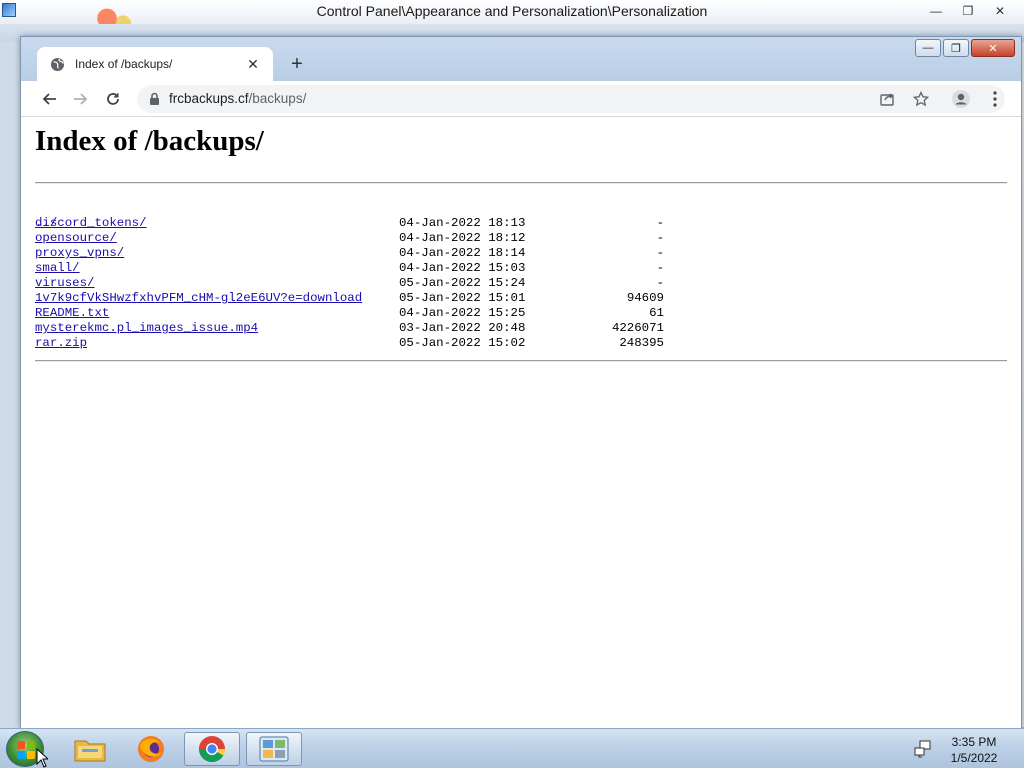 This screenshot has height=768, width=1024. I want to click on tab-title: Index of /backups/, so click(124, 64).